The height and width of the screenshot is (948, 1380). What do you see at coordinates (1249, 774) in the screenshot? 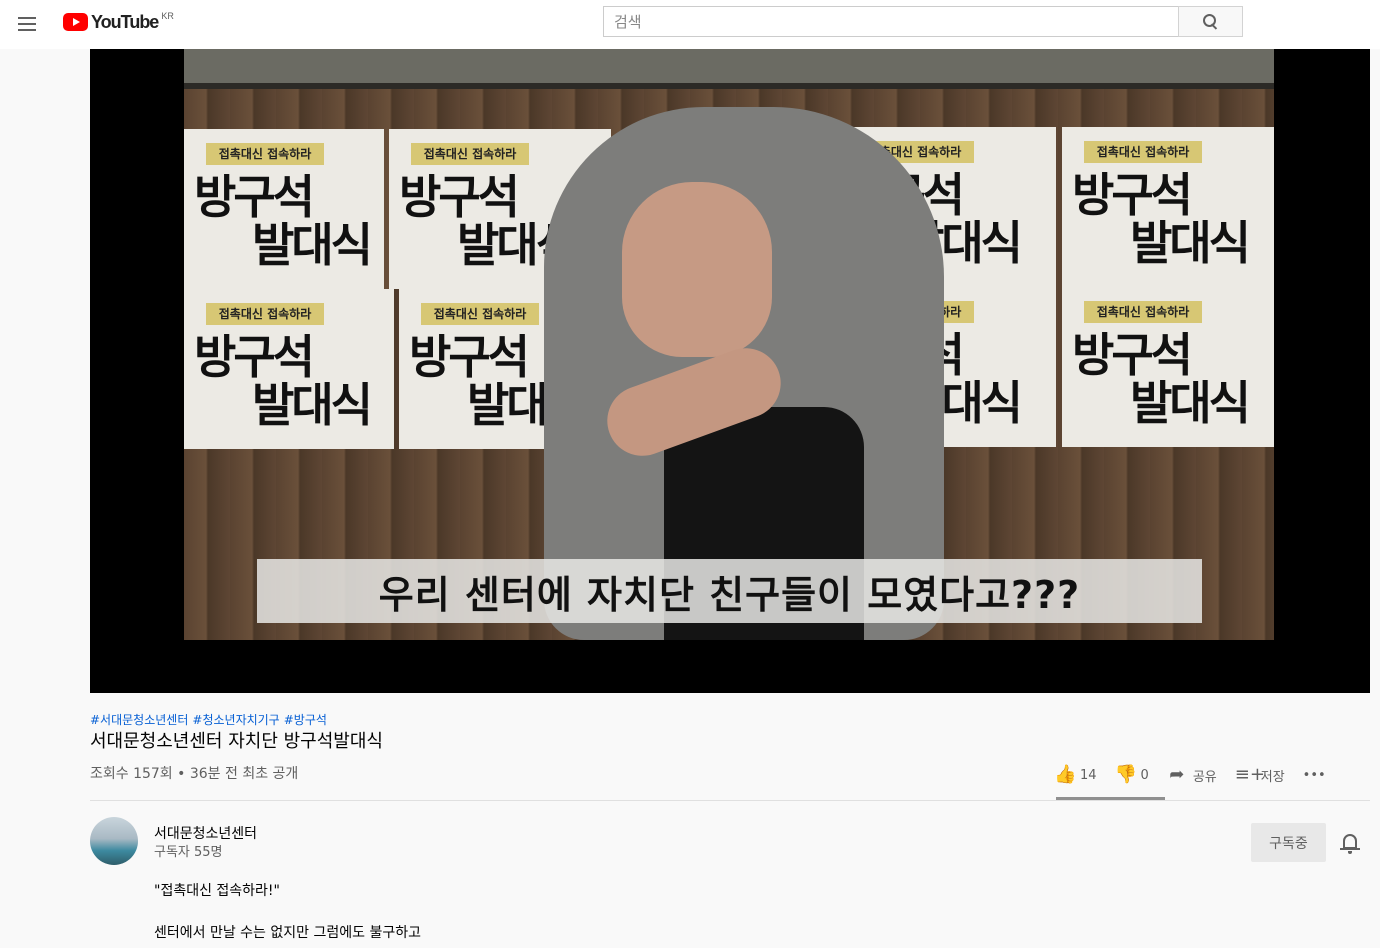
I see `save-playlist-icon: ≡+` at bounding box center [1249, 774].